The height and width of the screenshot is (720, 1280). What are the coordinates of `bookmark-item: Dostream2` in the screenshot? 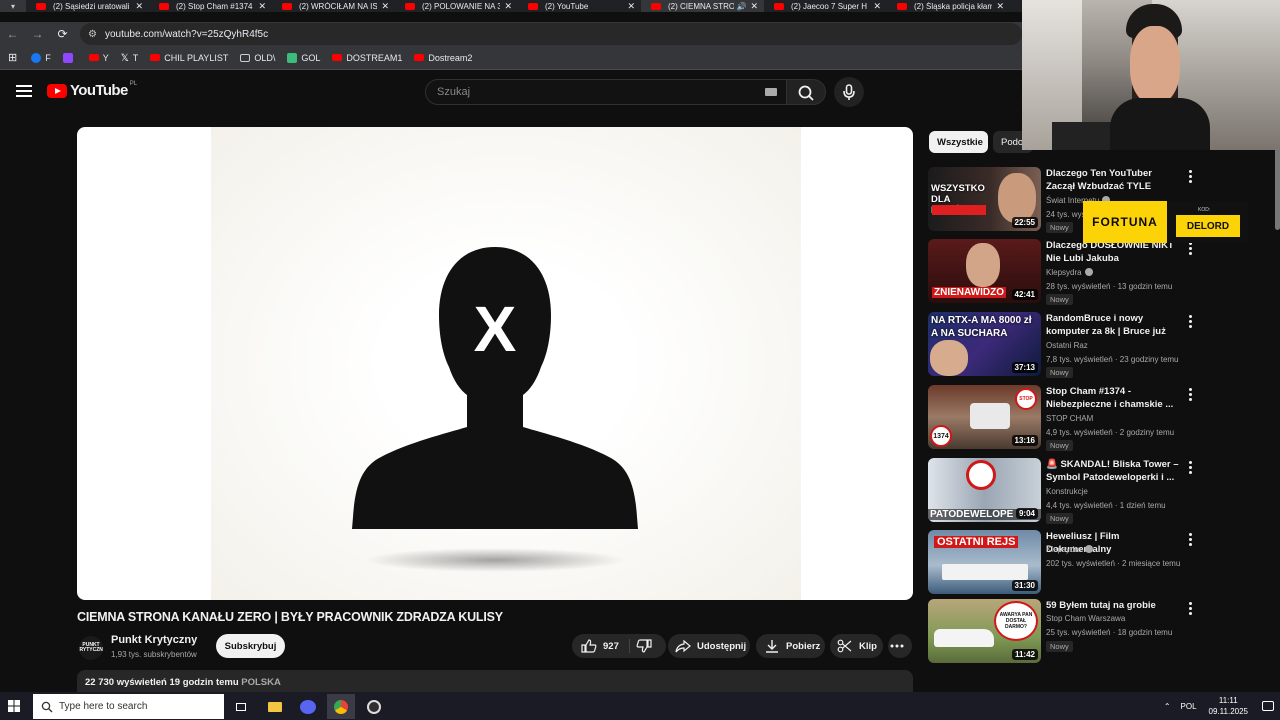 It's located at (443, 58).